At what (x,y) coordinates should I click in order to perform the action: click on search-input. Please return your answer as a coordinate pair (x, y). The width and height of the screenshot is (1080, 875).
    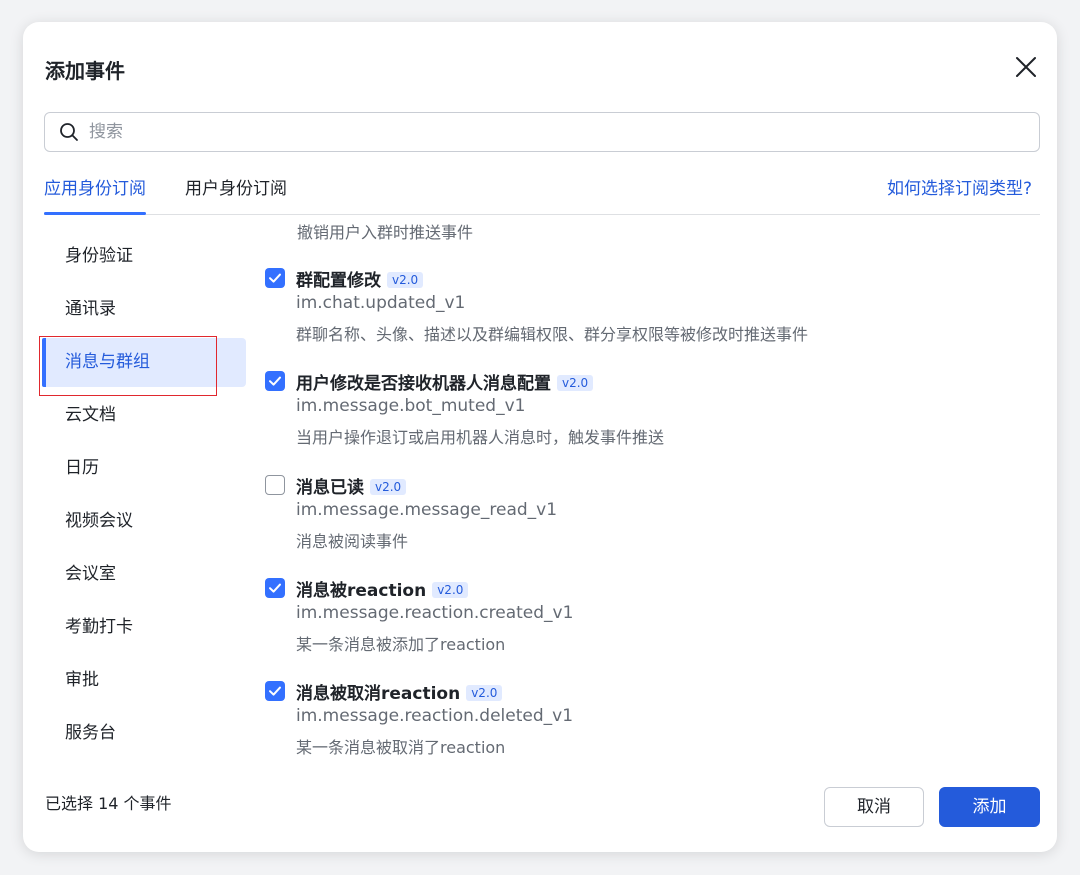
    Looking at the image, I should click on (554, 132).